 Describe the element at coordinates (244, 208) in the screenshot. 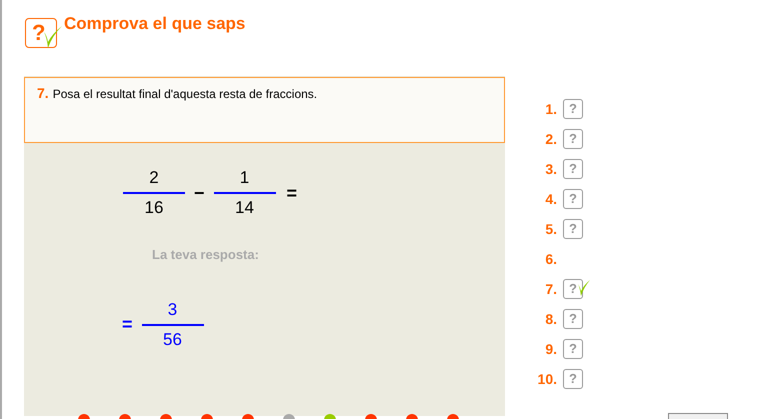

I see `denominator: 14` at that location.